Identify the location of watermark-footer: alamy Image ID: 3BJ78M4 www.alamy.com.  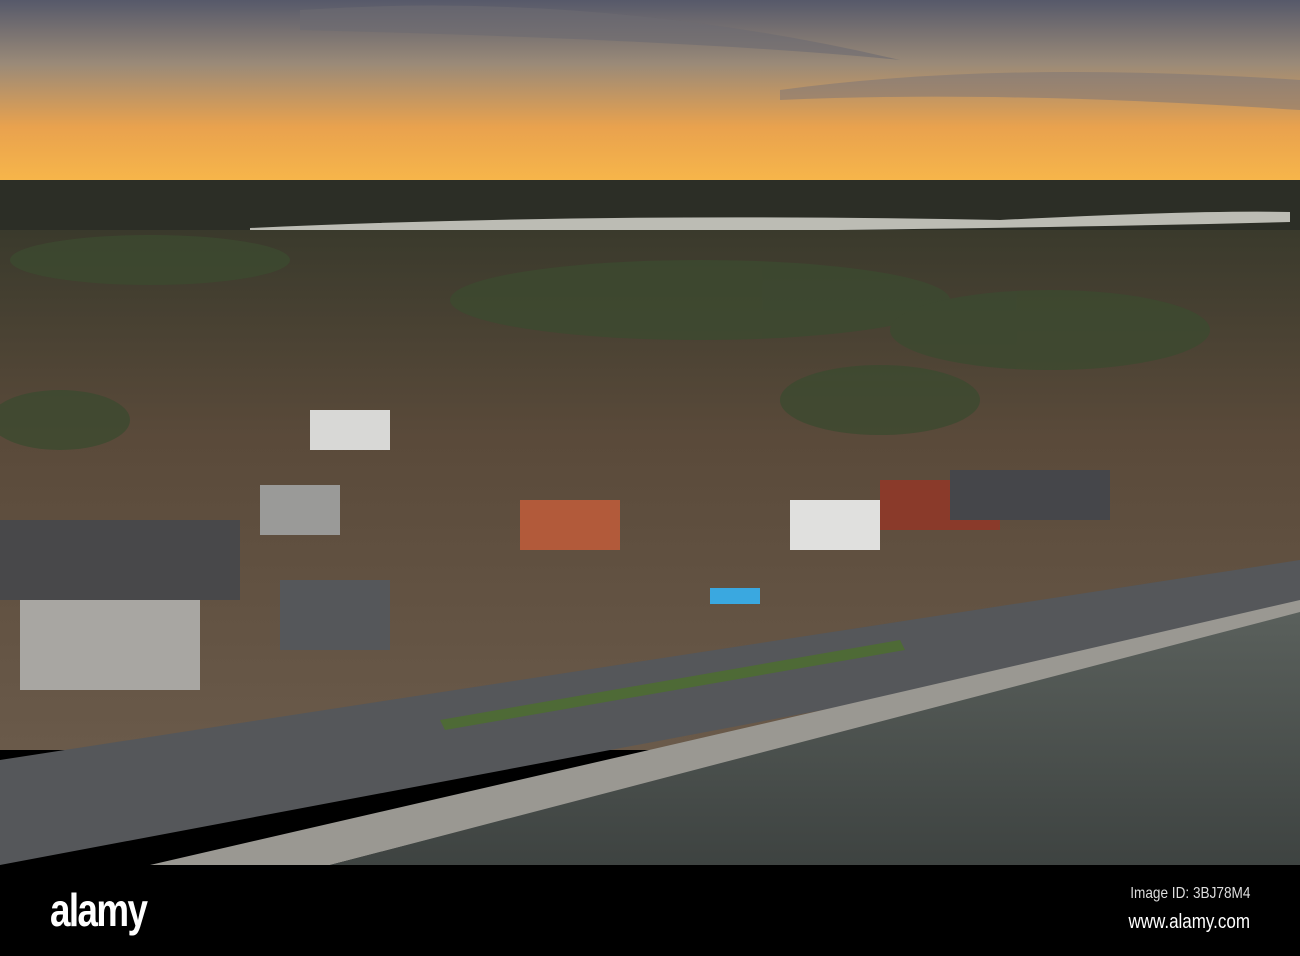
(650, 910).